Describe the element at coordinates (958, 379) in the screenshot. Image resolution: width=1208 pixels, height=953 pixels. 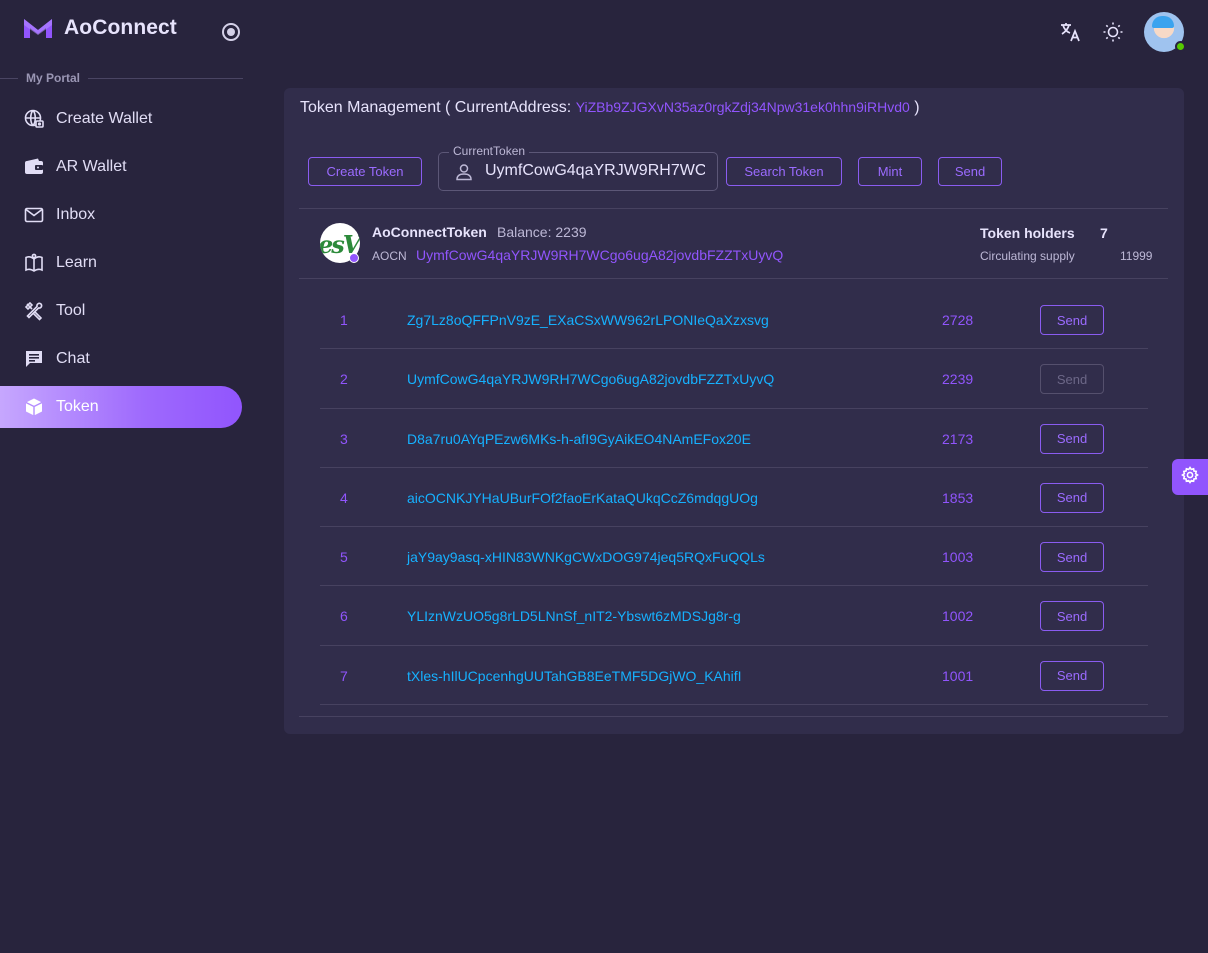
I see `holder-amount: 2239` at that location.